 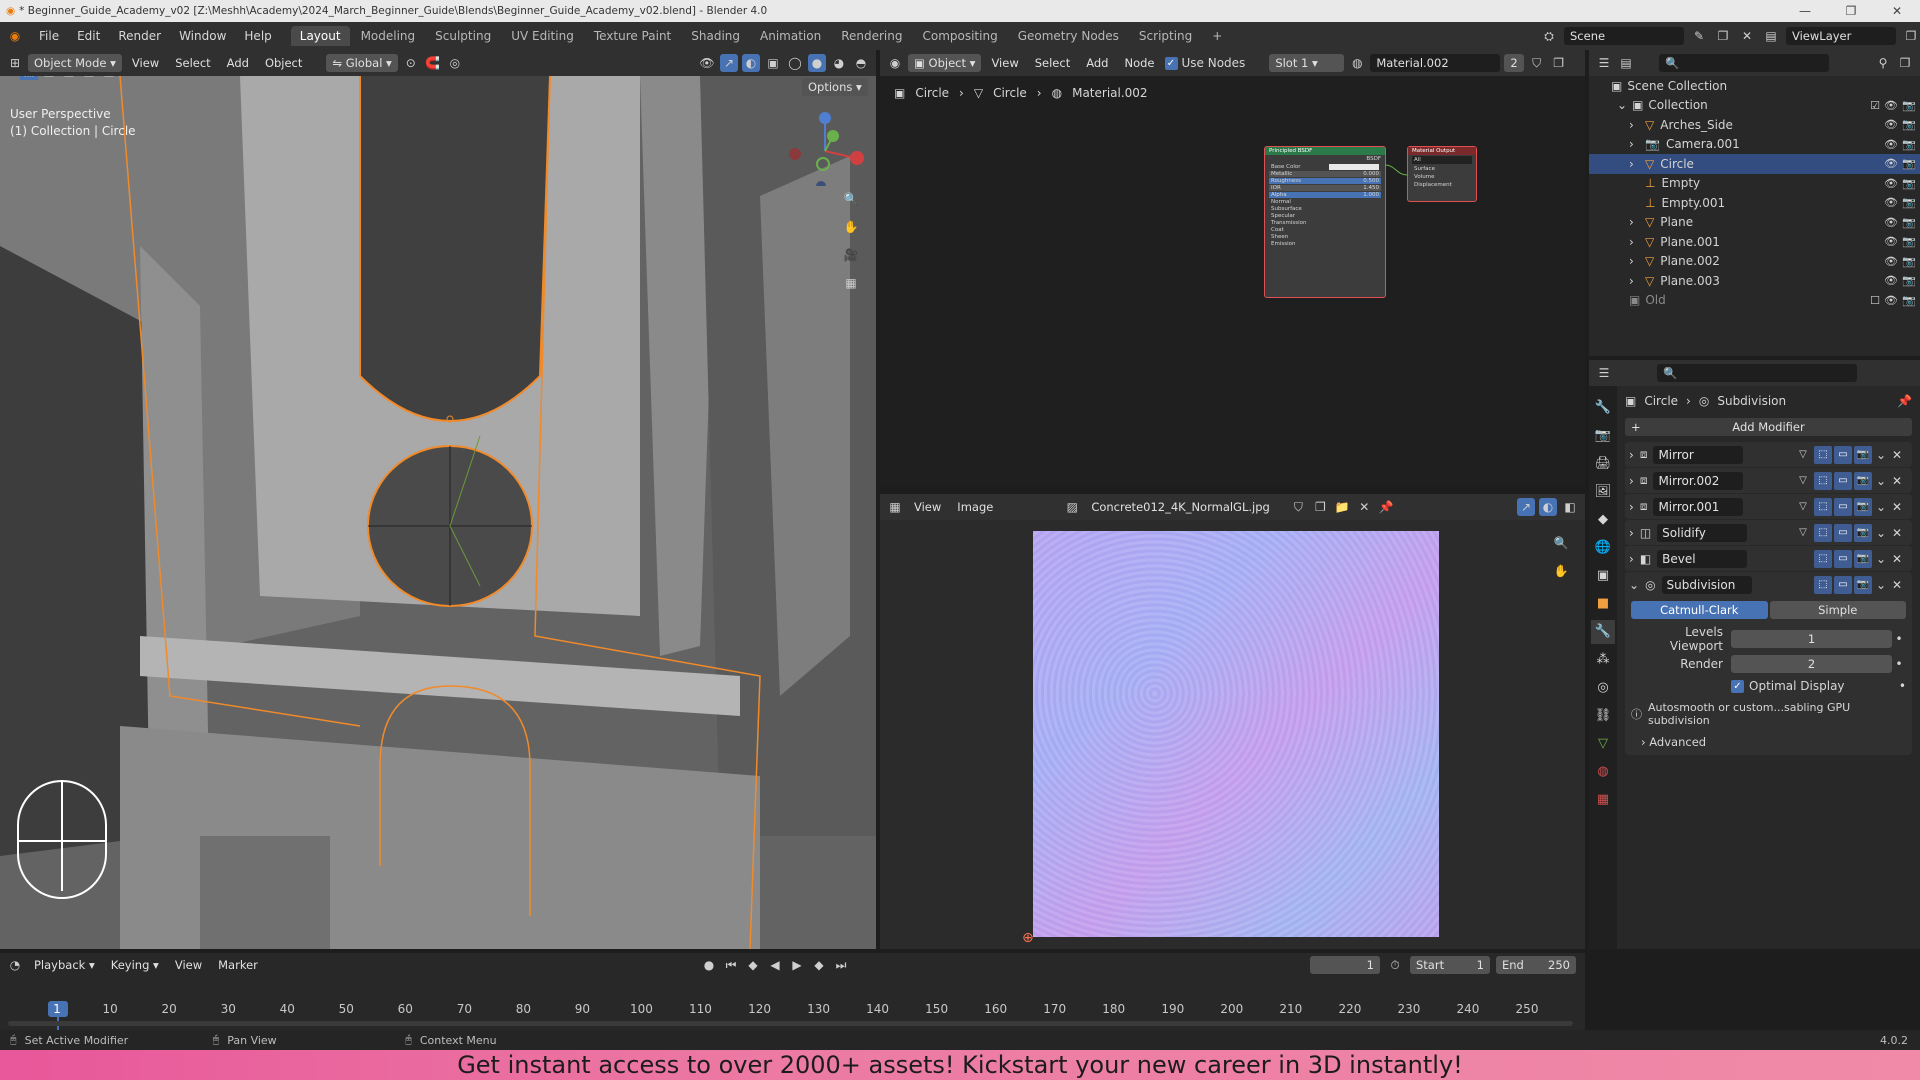 What do you see at coordinates (64, 965) in the screenshot?
I see `playback-menu: Playback ▾` at bounding box center [64, 965].